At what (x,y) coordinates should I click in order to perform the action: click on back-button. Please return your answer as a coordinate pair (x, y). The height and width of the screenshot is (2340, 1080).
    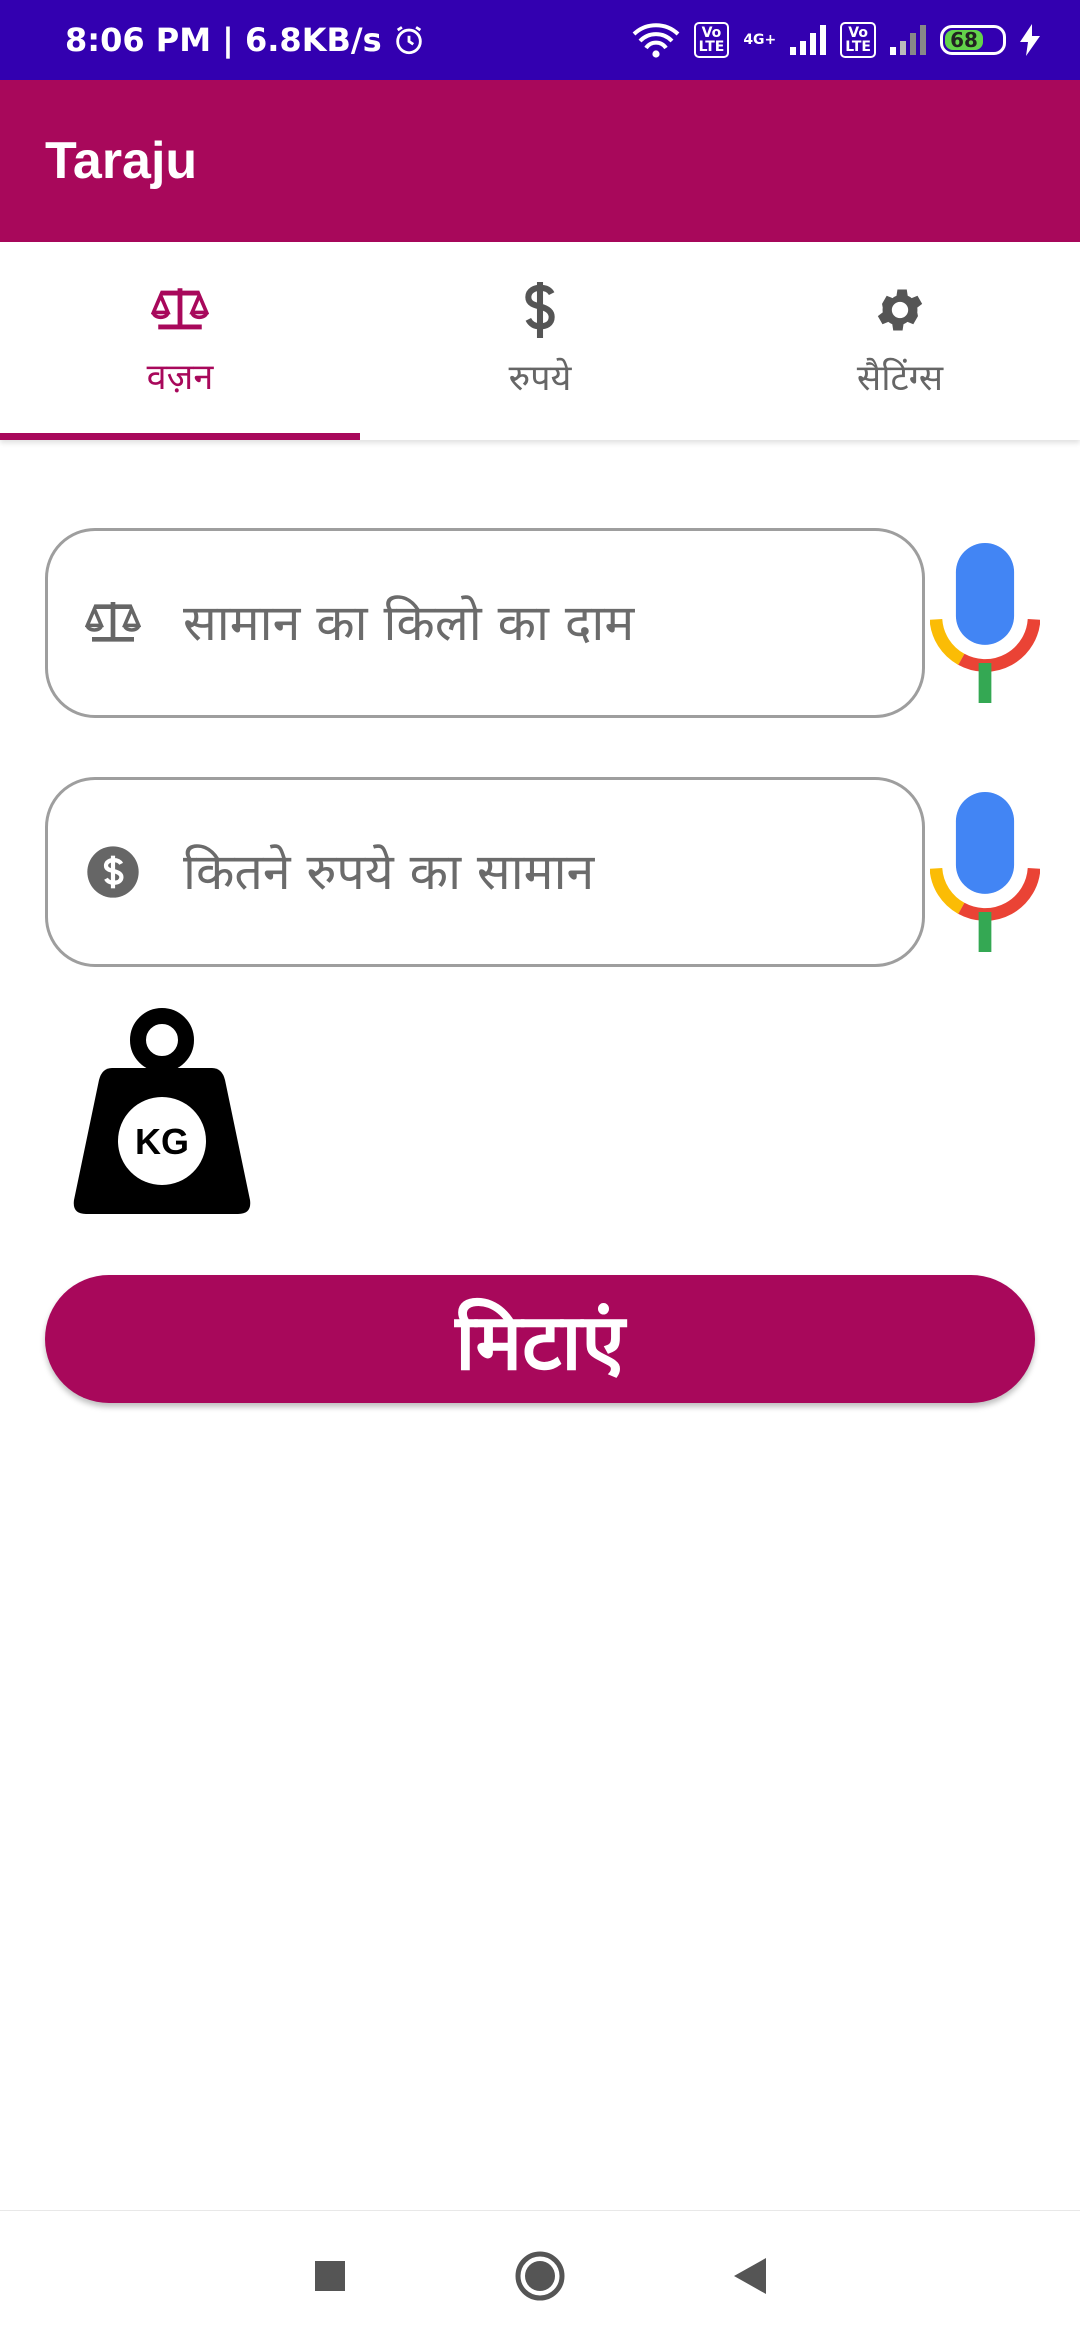
    Looking at the image, I should click on (750, 2276).